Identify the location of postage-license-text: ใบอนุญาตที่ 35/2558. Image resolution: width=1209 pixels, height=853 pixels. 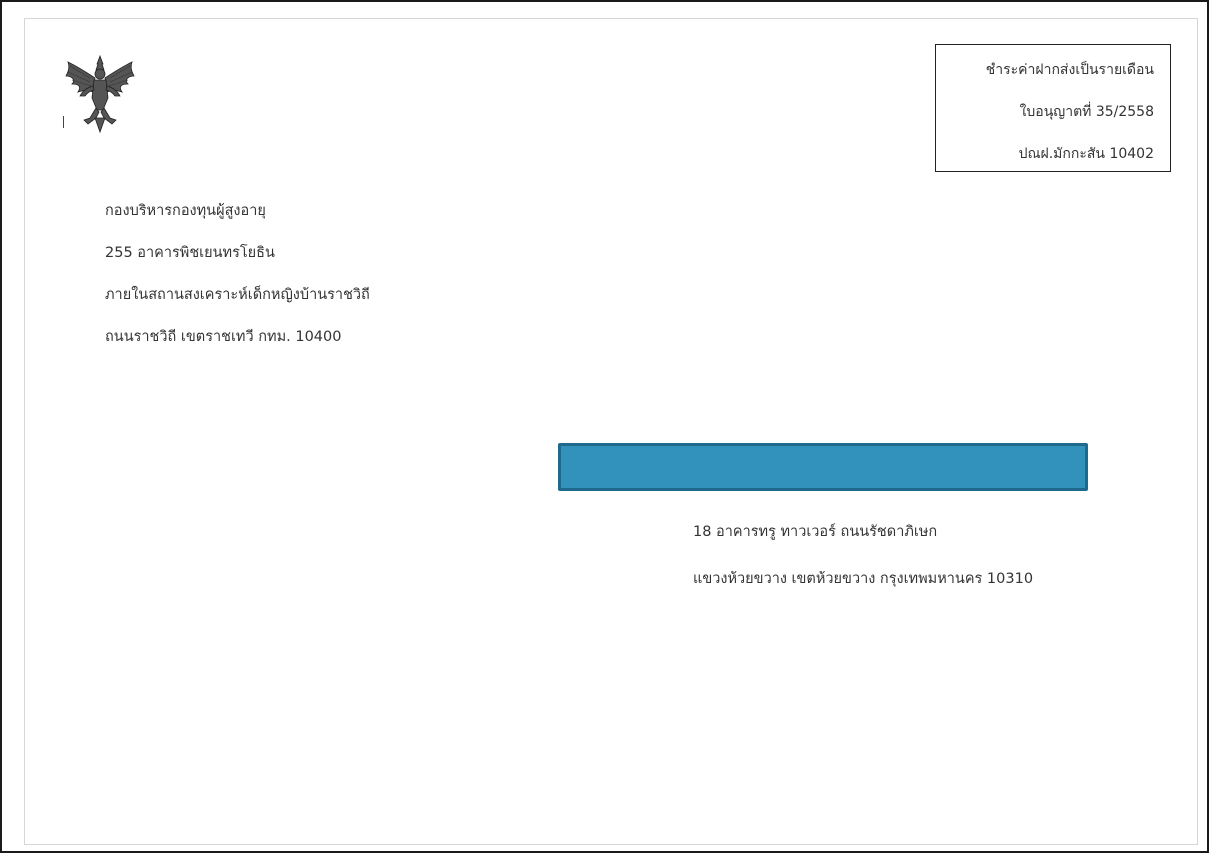
(1086, 112).